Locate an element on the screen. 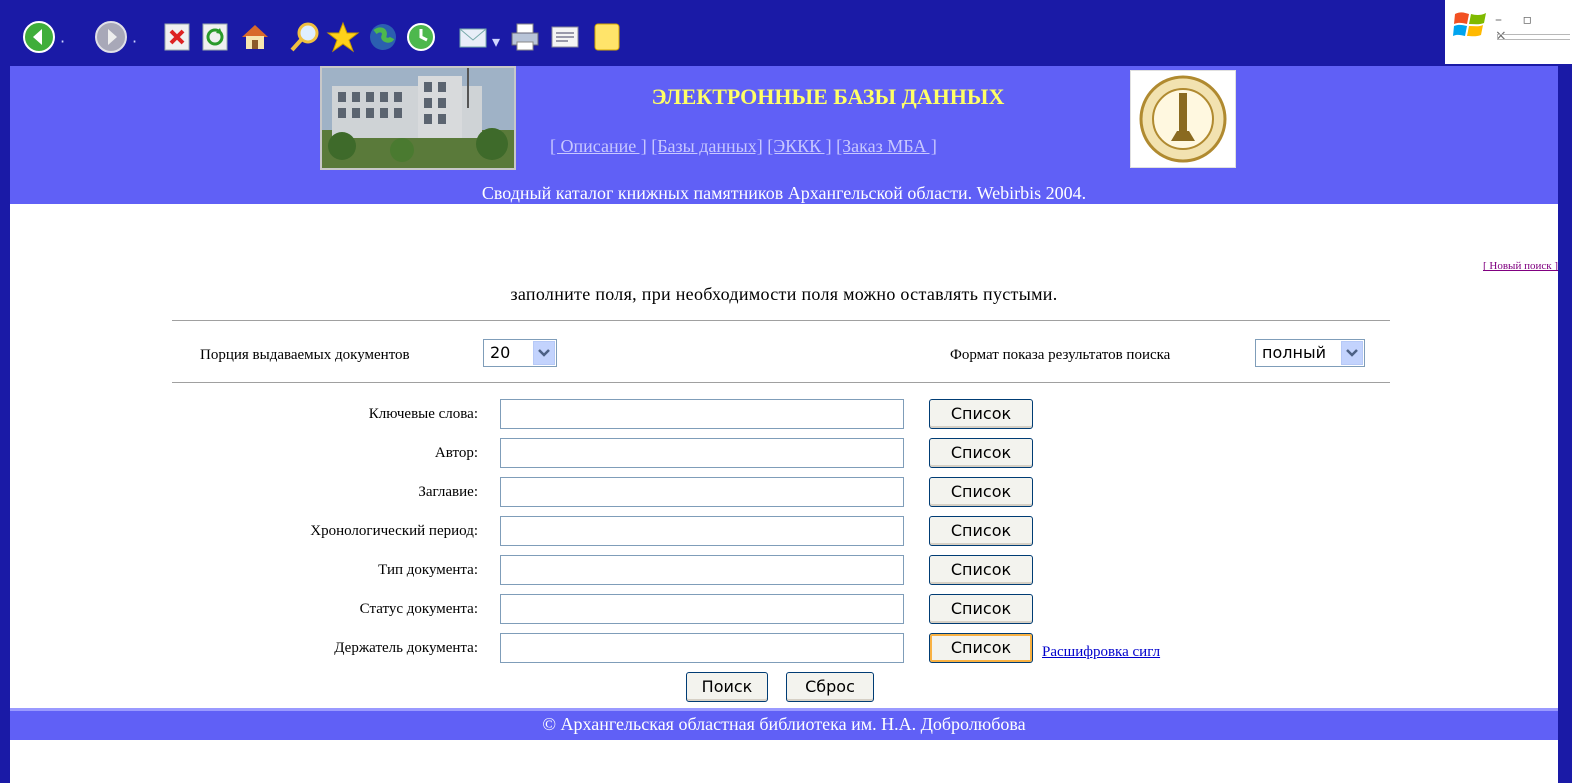  keywords-input is located at coordinates (702, 414).